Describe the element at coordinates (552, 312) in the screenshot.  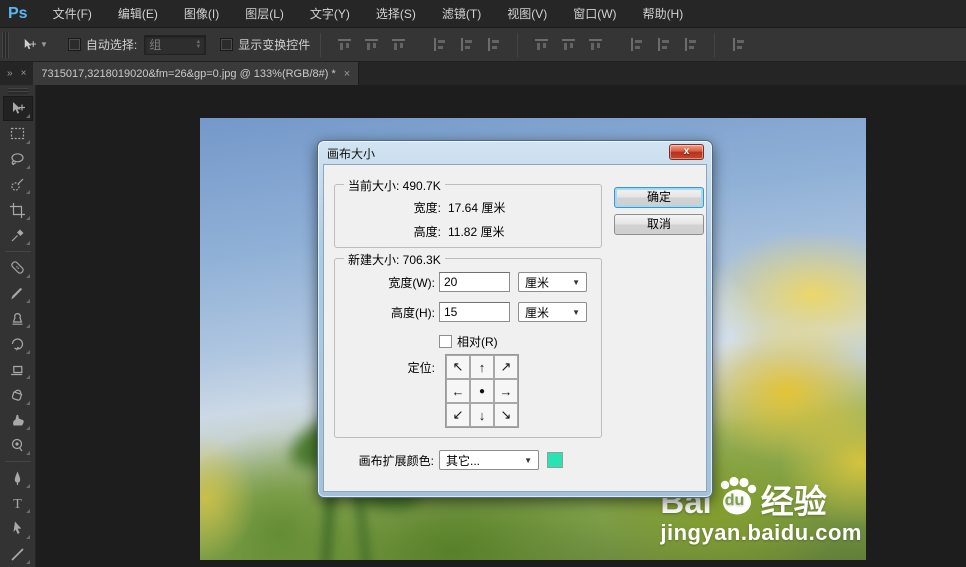
I see `height-unit-dropdown: 厘米 ▼` at that location.